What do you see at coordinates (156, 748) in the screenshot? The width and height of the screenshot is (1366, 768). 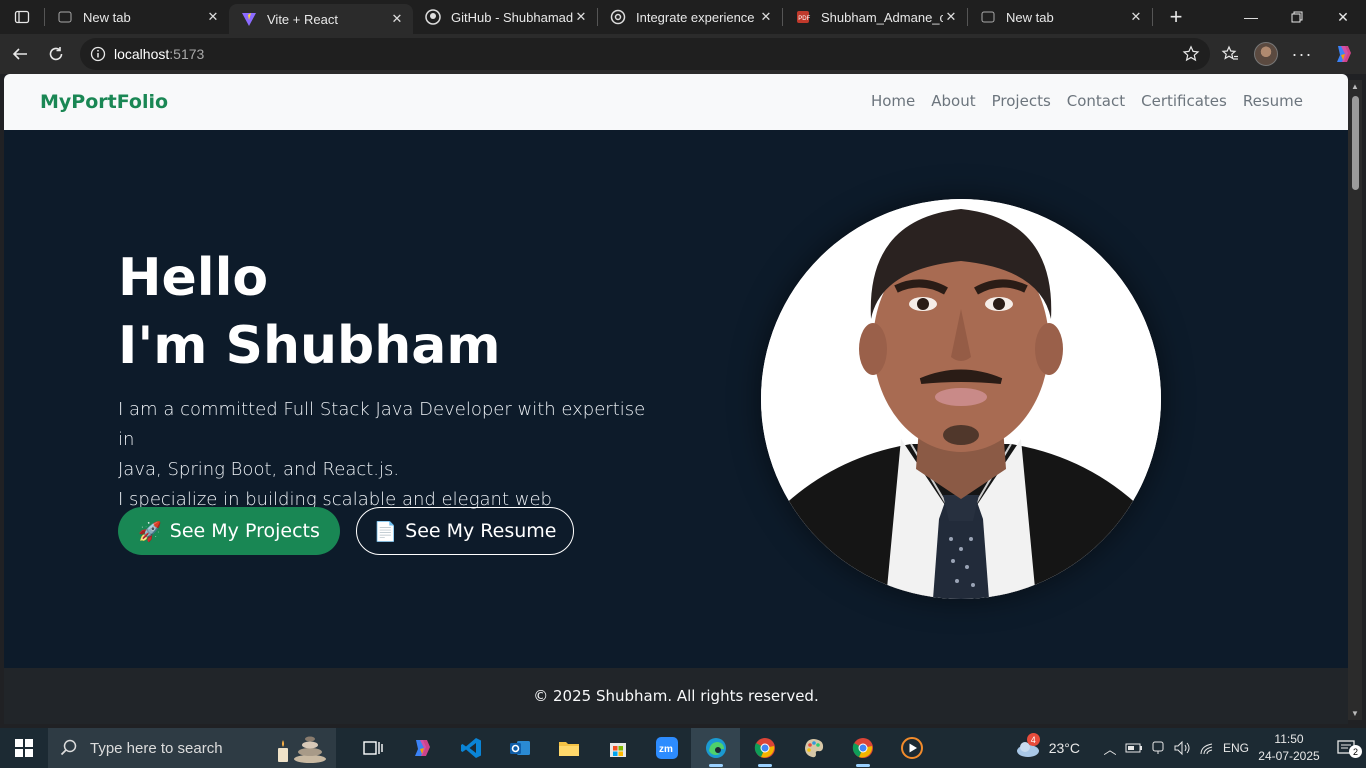 I see `search-placeholder: Type here to search` at bounding box center [156, 748].